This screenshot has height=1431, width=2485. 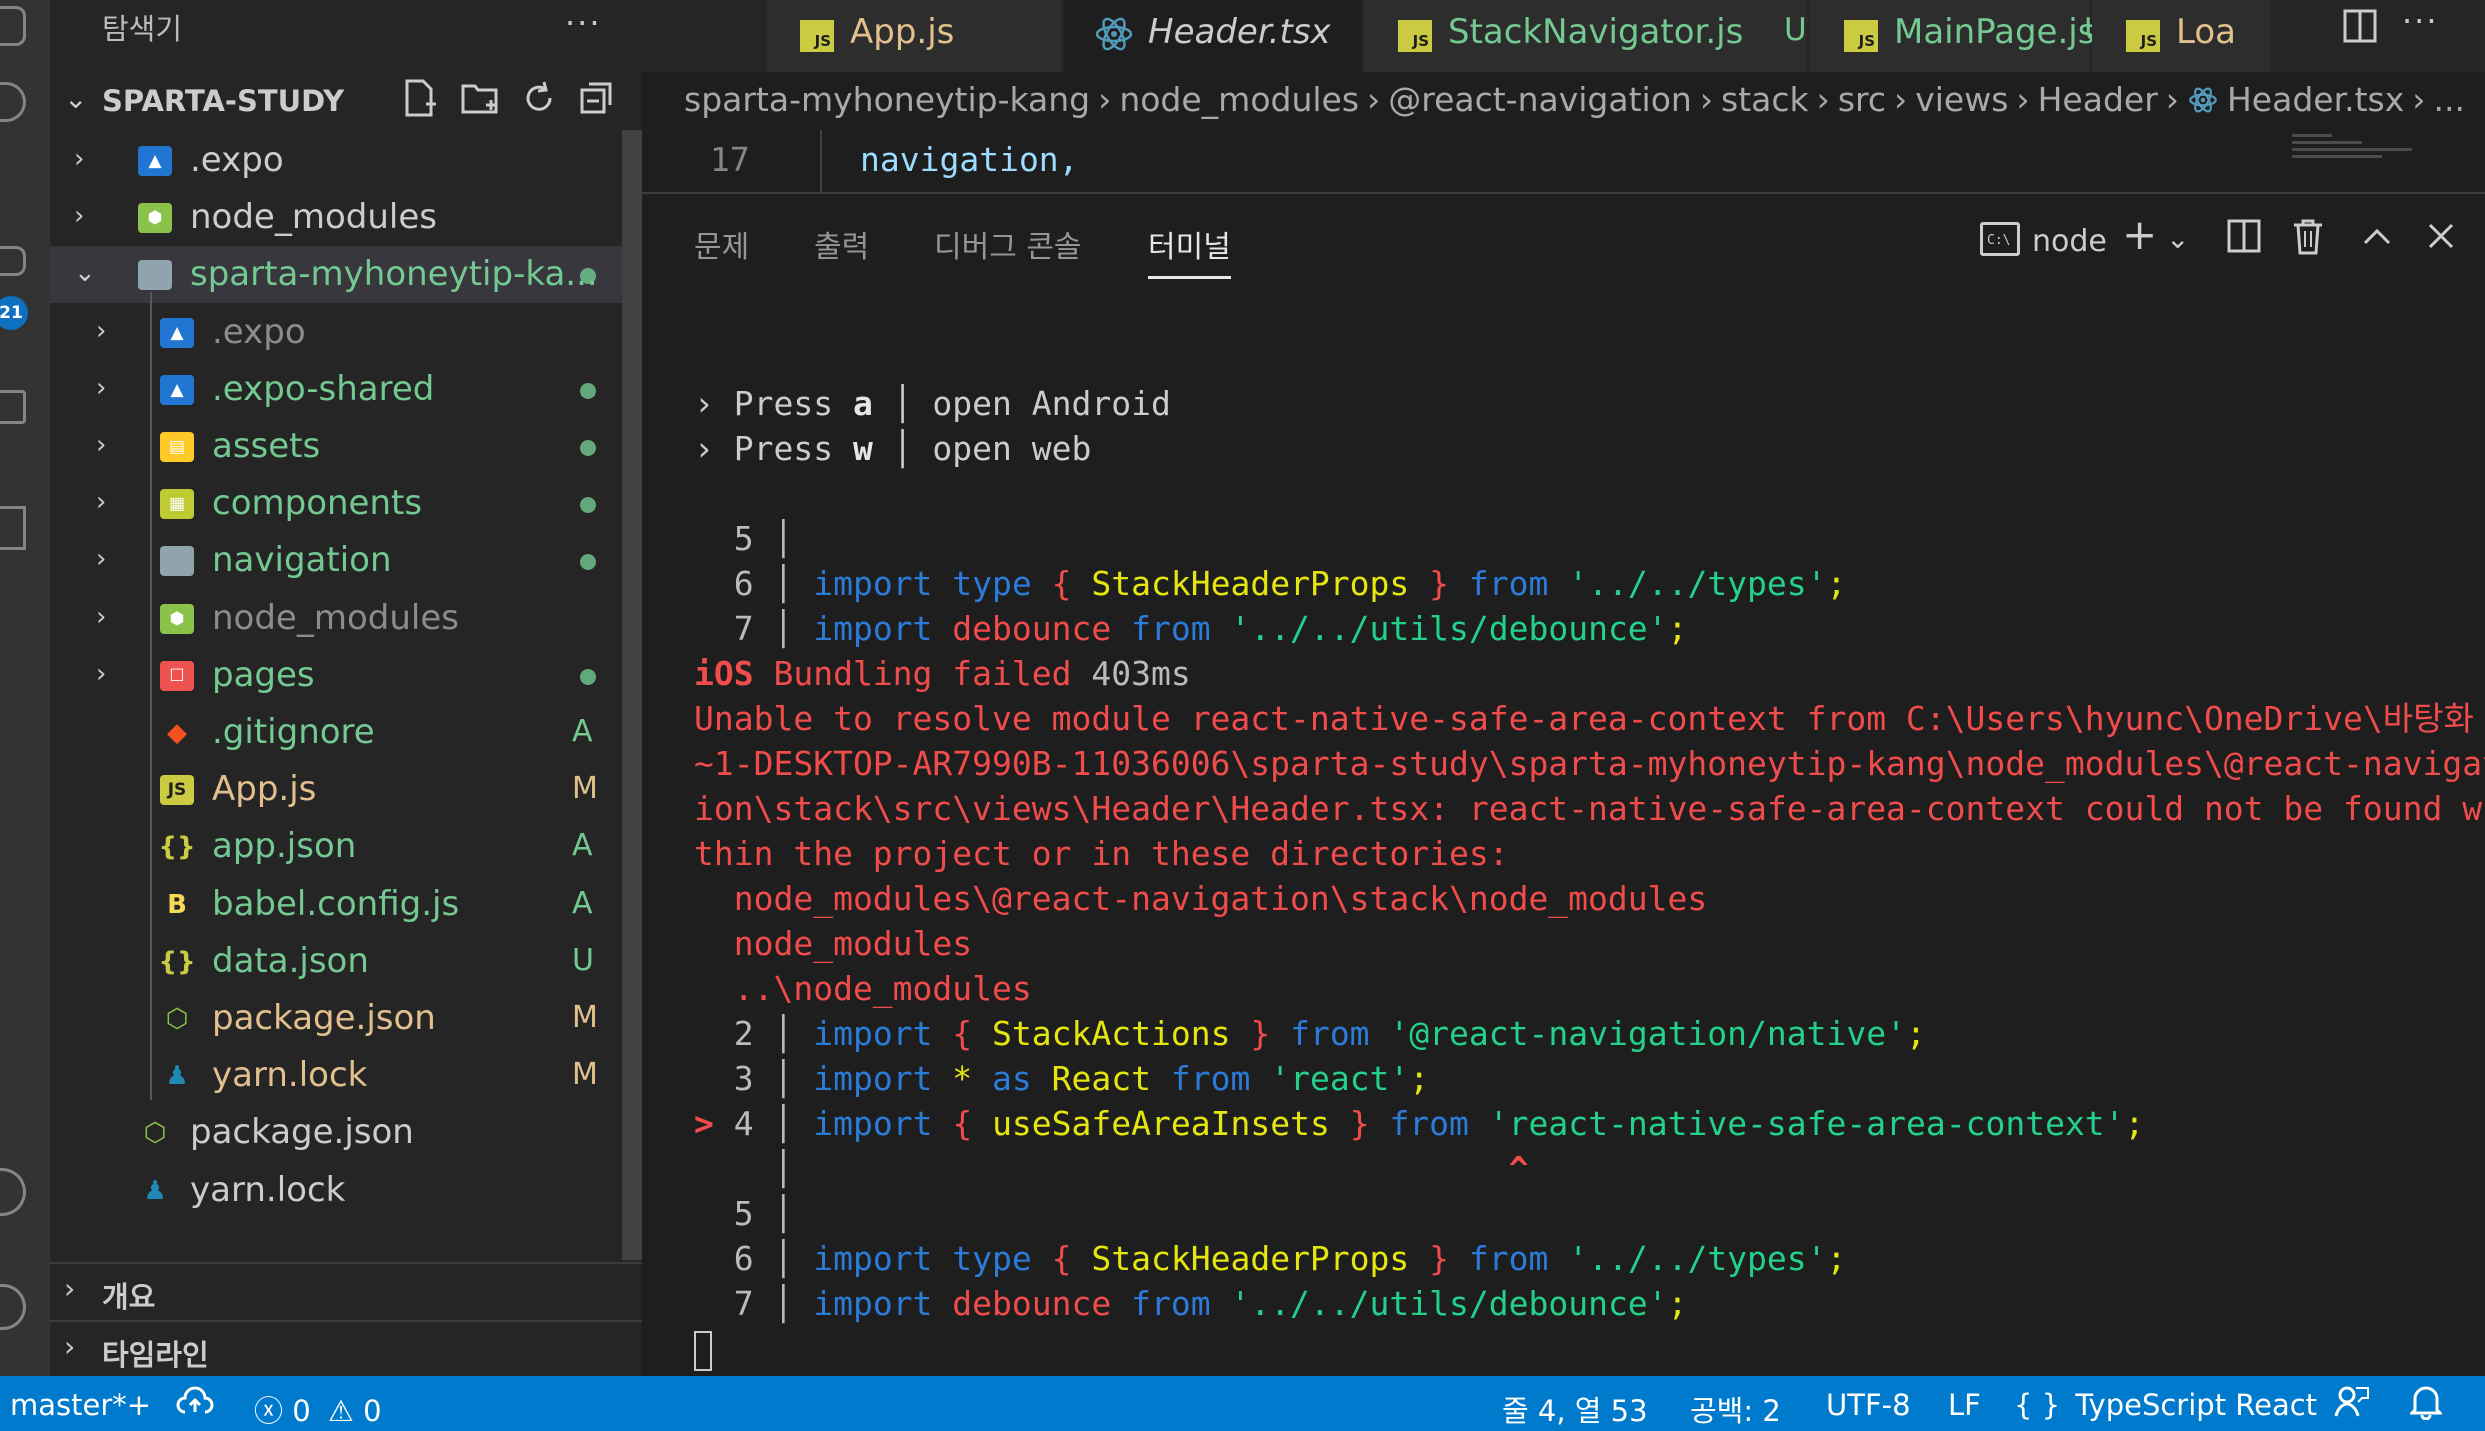 I want to click on editor-tab: Header.tsx×, so click(x=1241, y=36).